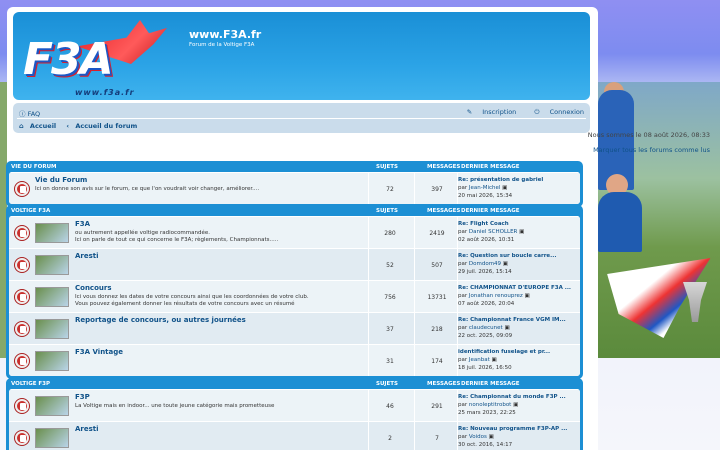 This screenshot has width=720, height=450. I want to click on forum-title-link: F3P, so click(82, 397).